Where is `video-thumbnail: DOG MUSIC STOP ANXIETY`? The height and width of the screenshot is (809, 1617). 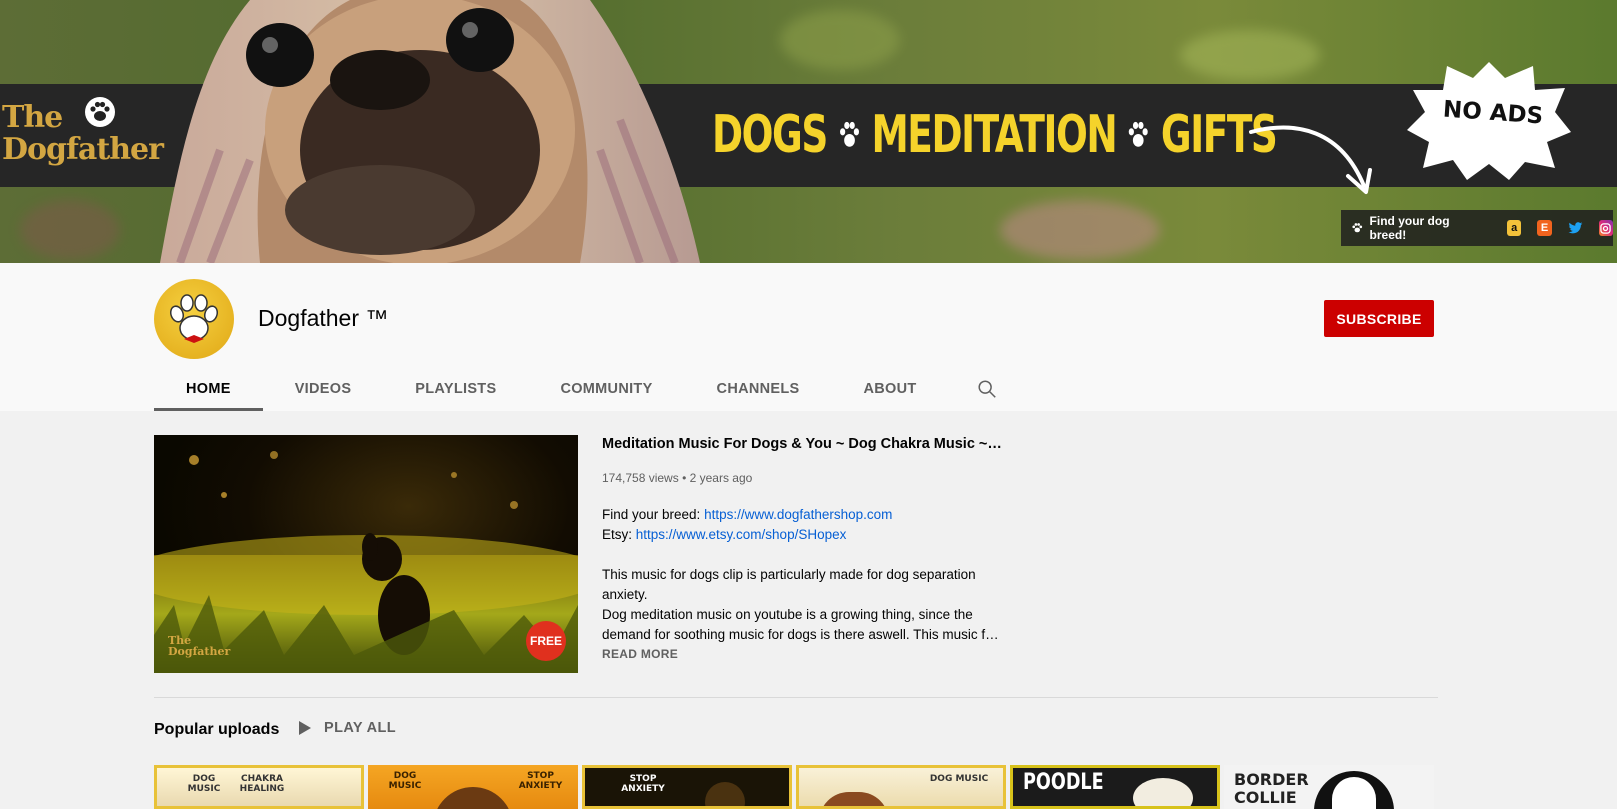
video-thumbnail: DOG MUSIC STOP ANXIETY is located at coordinates (473, 787).